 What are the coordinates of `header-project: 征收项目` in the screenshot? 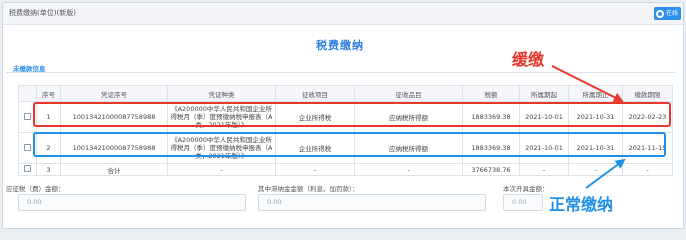 It's located at (315, 93).